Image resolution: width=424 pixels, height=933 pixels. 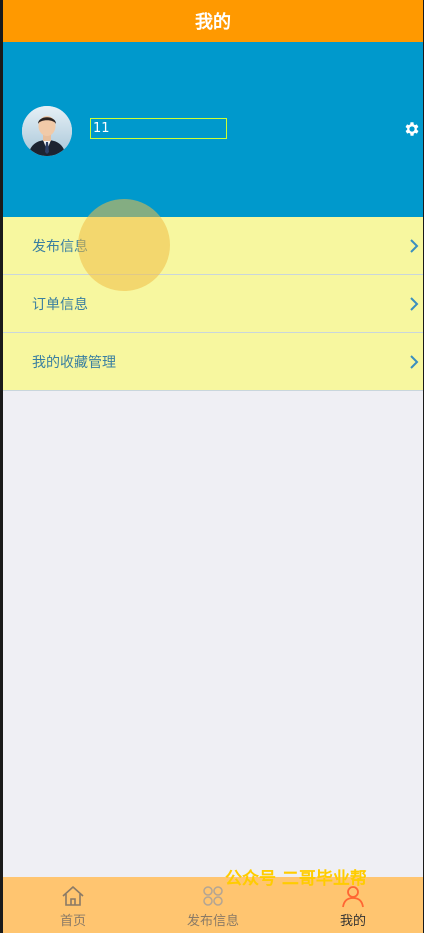 I want to click on title-bar: 我的, so click(x=213, y=21).